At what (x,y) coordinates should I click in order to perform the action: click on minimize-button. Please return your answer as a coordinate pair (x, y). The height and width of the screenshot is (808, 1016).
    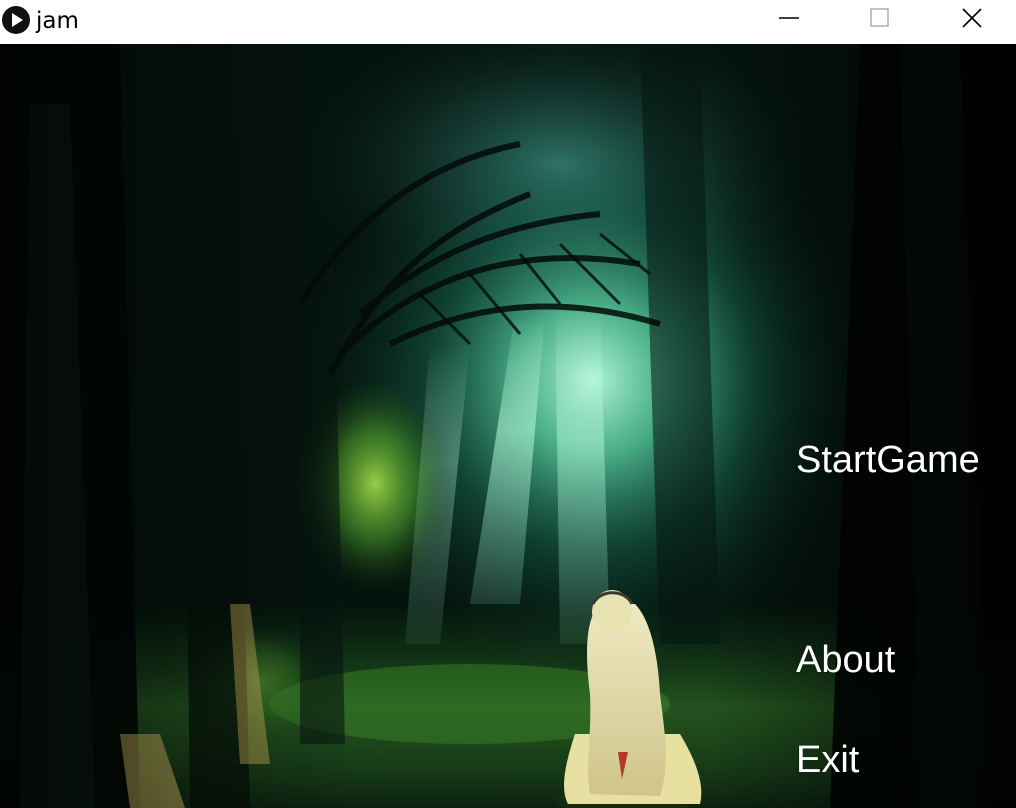
    Looking at the image, I should click on (789, 20).